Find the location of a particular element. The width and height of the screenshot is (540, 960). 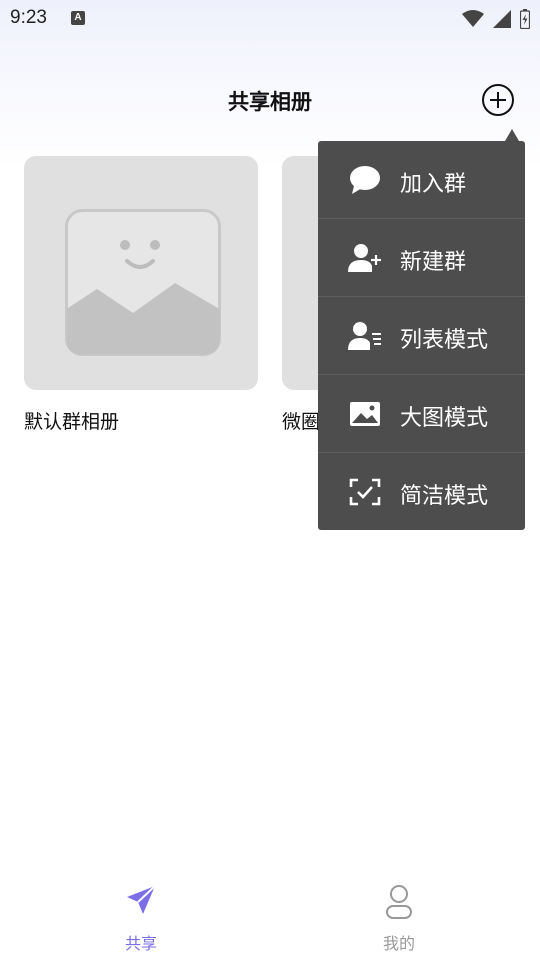

album-name: 默认群相册 is located at coordinates (72, 422).